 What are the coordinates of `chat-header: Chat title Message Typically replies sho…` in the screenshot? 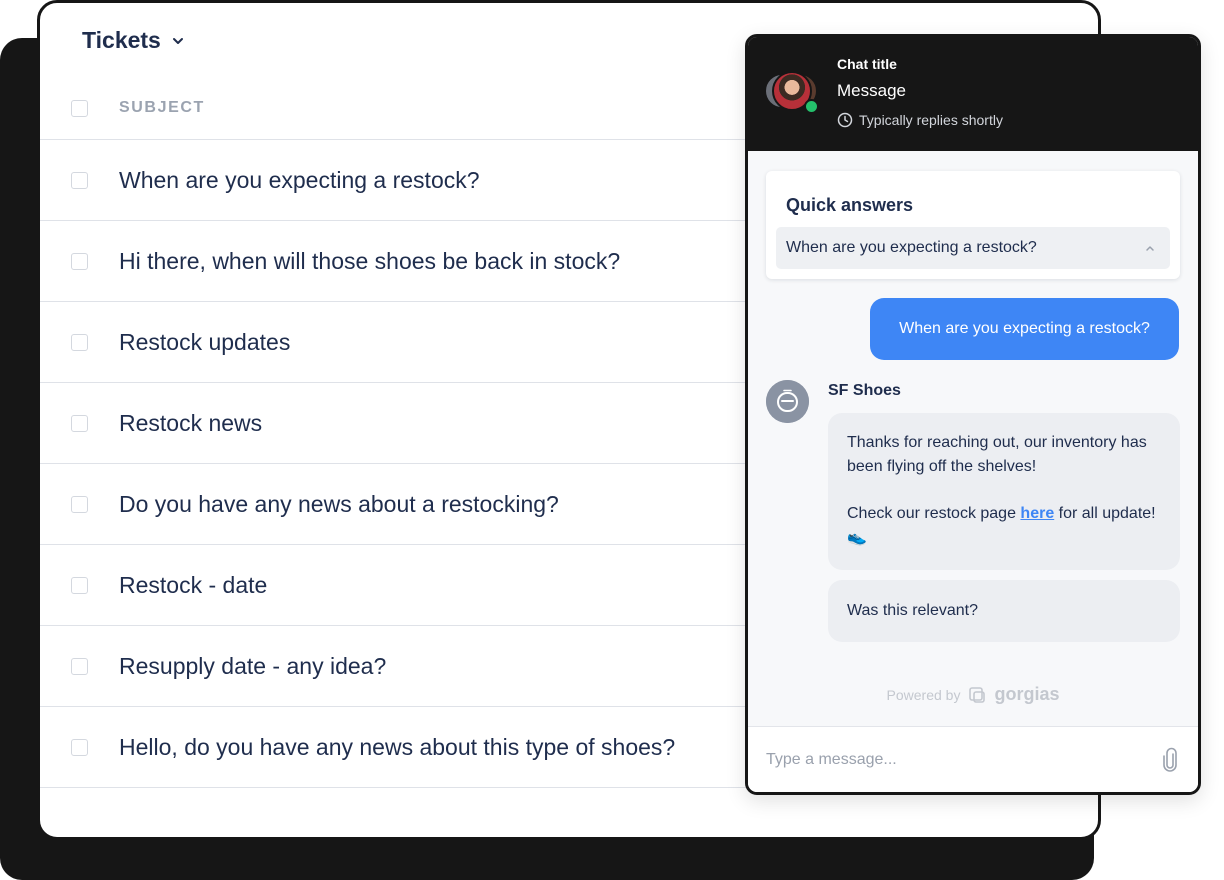 It's located at (973, 94).